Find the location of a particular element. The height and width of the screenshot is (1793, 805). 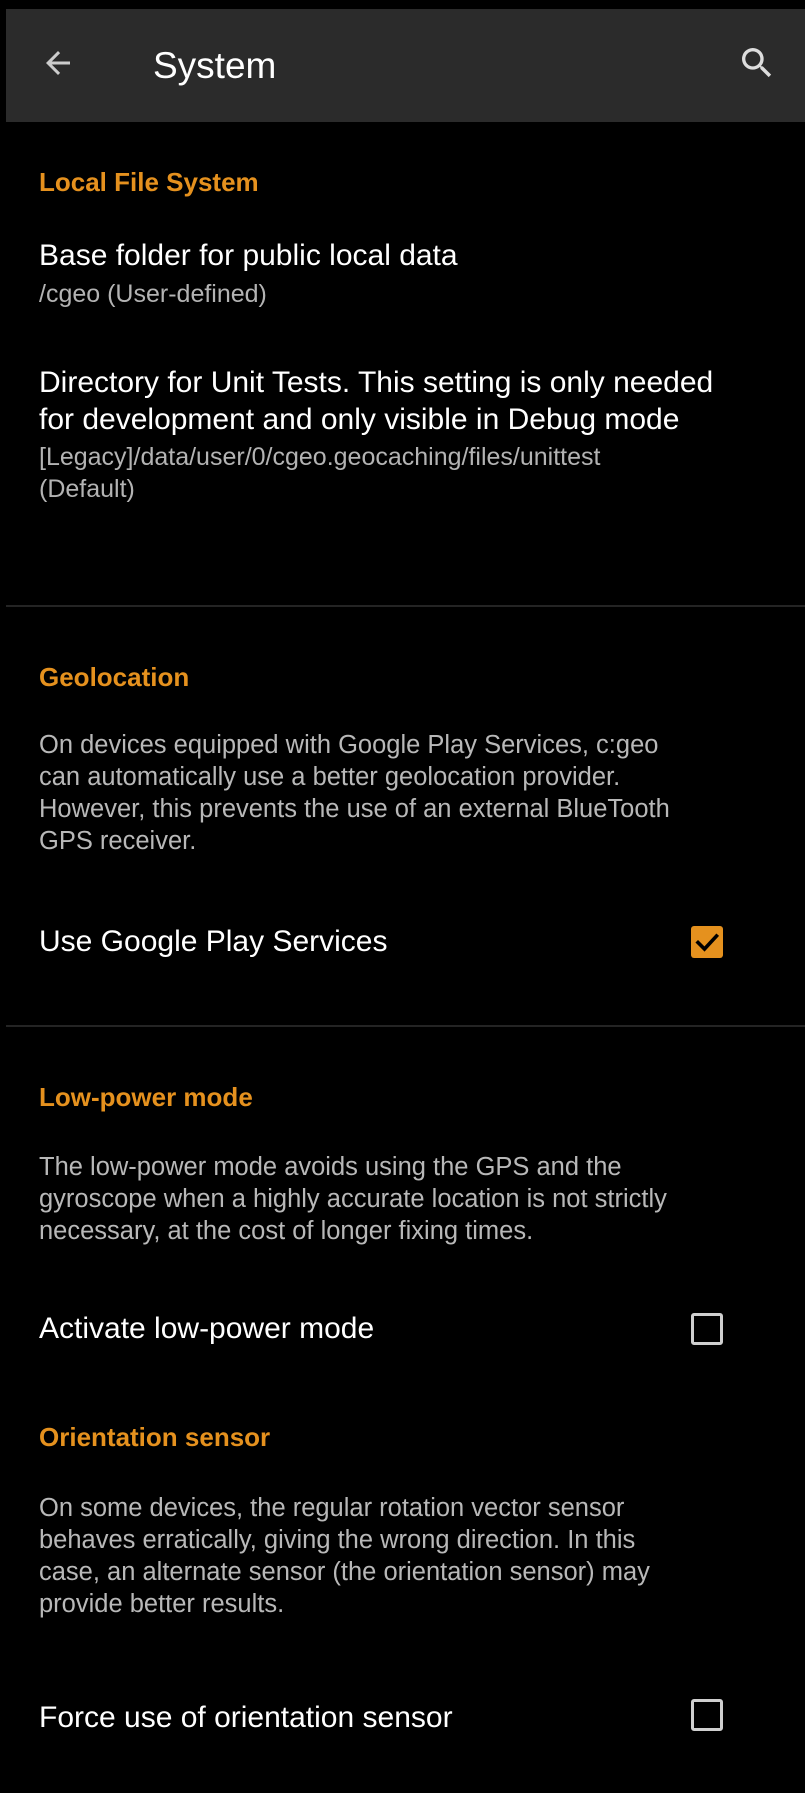

base-folder-title: Base folder for public local data is located at coordinates (248, 255).